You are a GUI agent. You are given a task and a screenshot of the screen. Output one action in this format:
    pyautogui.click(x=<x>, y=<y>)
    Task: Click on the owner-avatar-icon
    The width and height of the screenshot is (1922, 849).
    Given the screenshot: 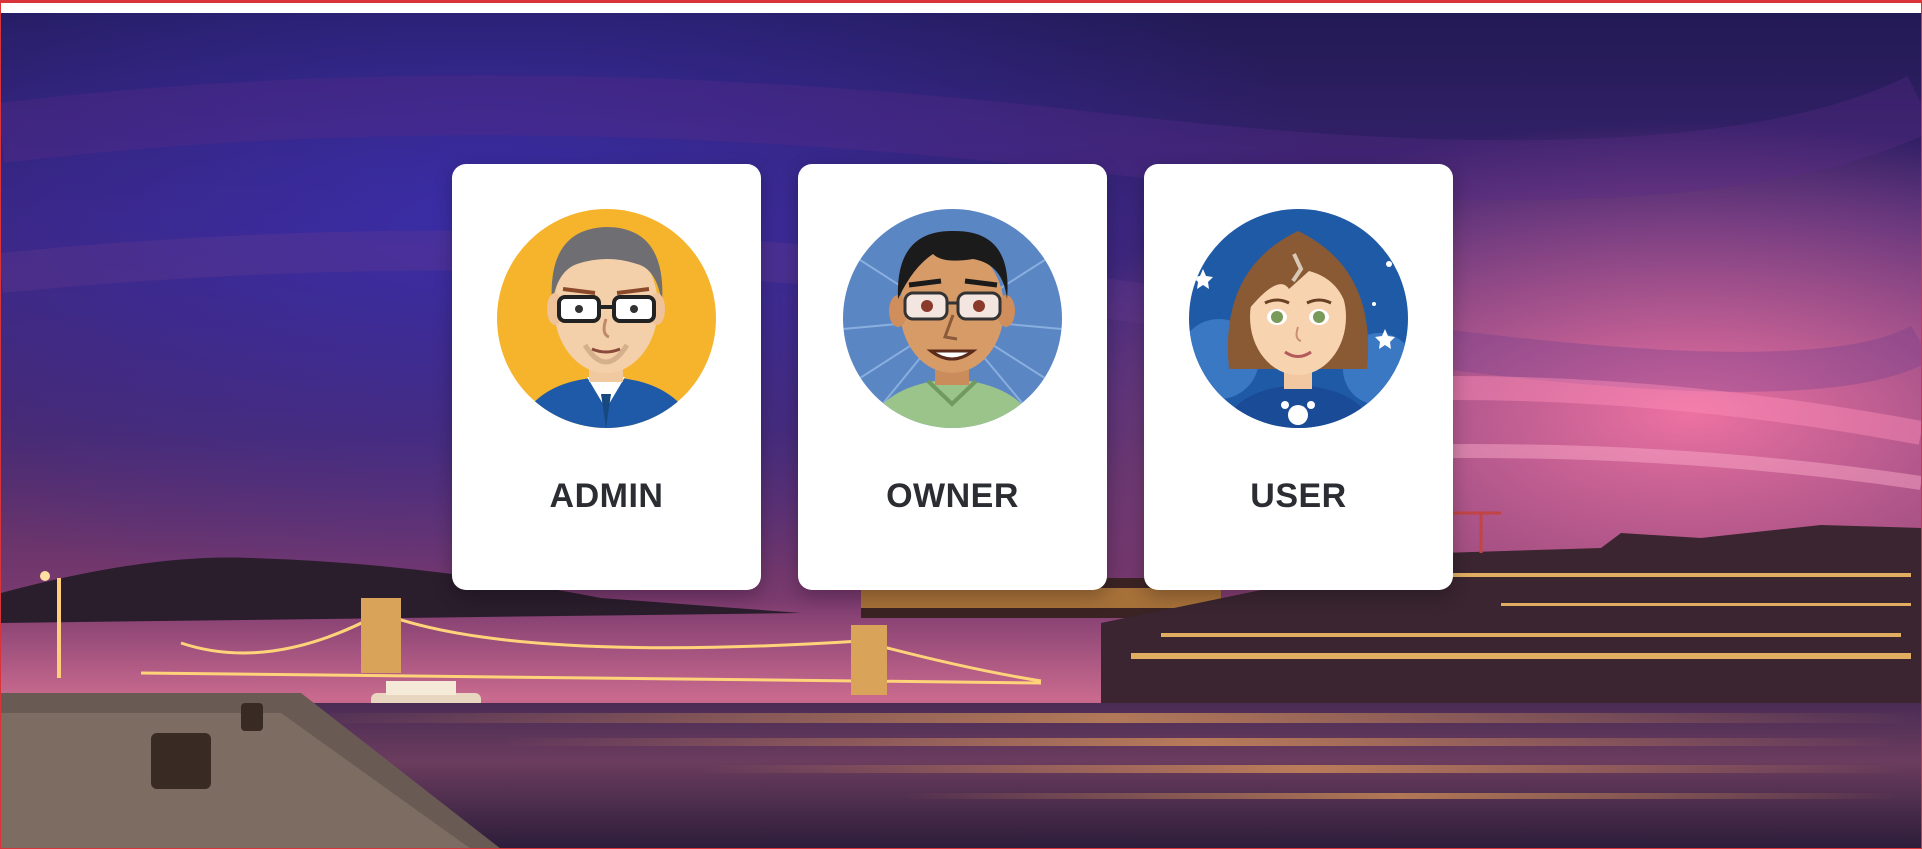 What is the action you would take?
    pyautogui.click(x=952, y=318)
    